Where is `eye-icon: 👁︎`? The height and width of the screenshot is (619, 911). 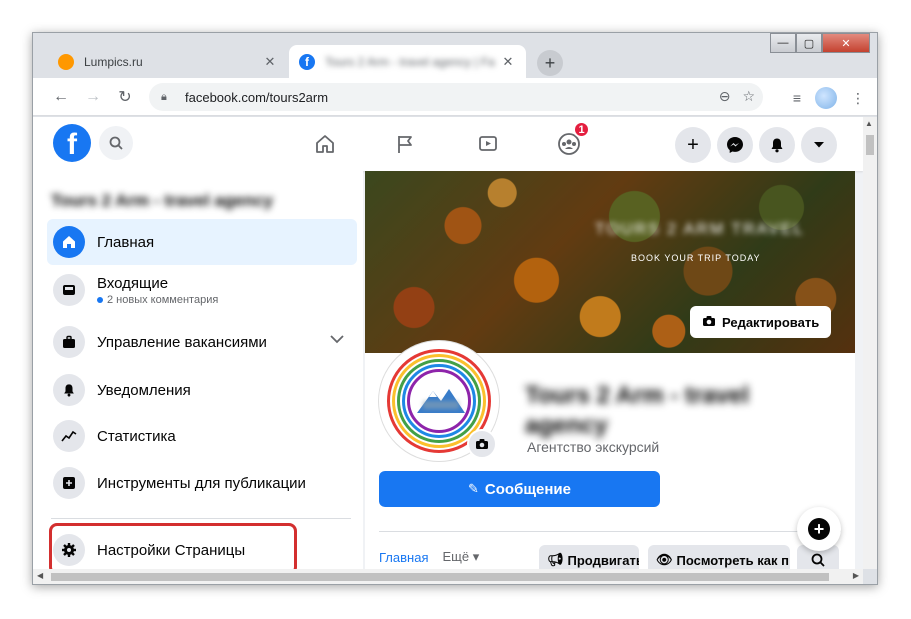
eye-icon: 👁︎ is located at coordinates (664, 559).